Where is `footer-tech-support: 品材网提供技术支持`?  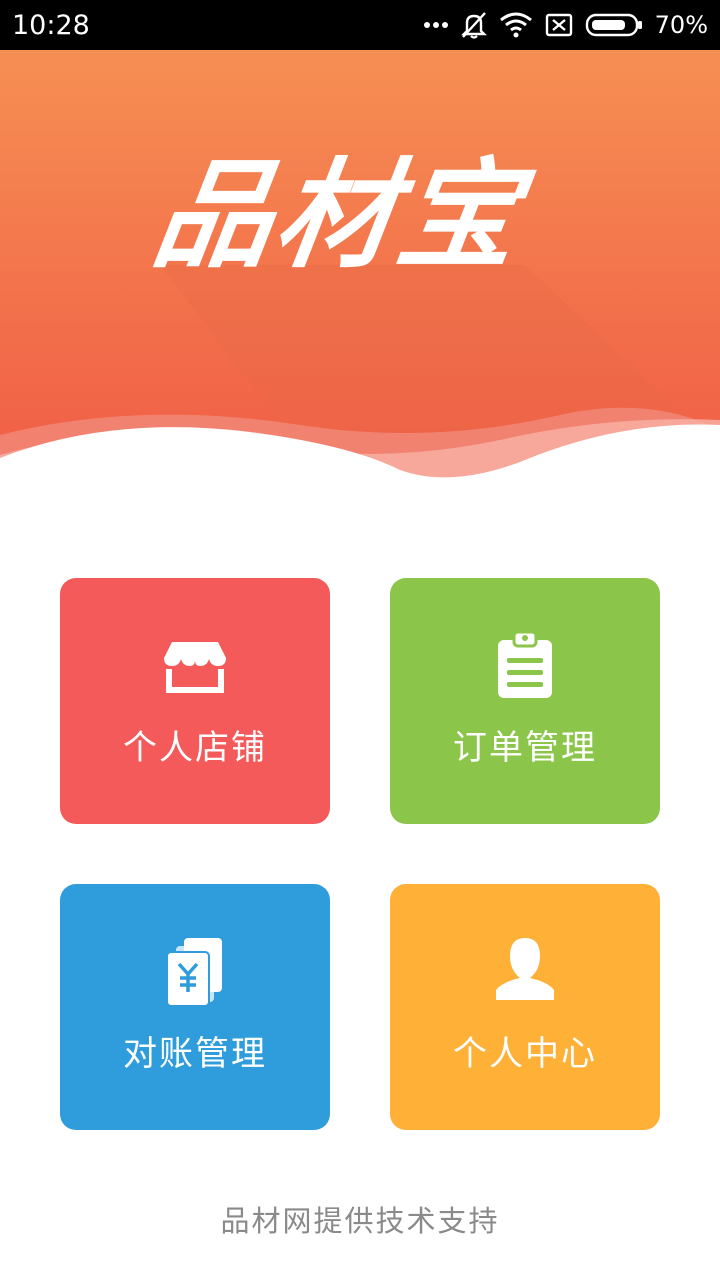
footer-tech-support: 品材网提供技术支持 is located at coordinates (360, 1221).